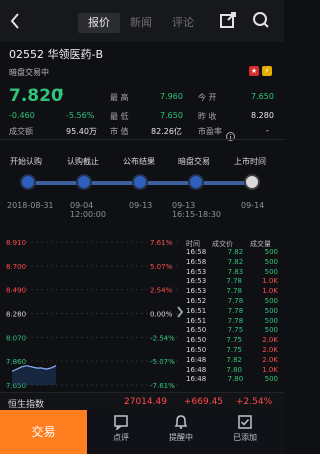  I want to click on low-value: 7.650, so click(171, 115).